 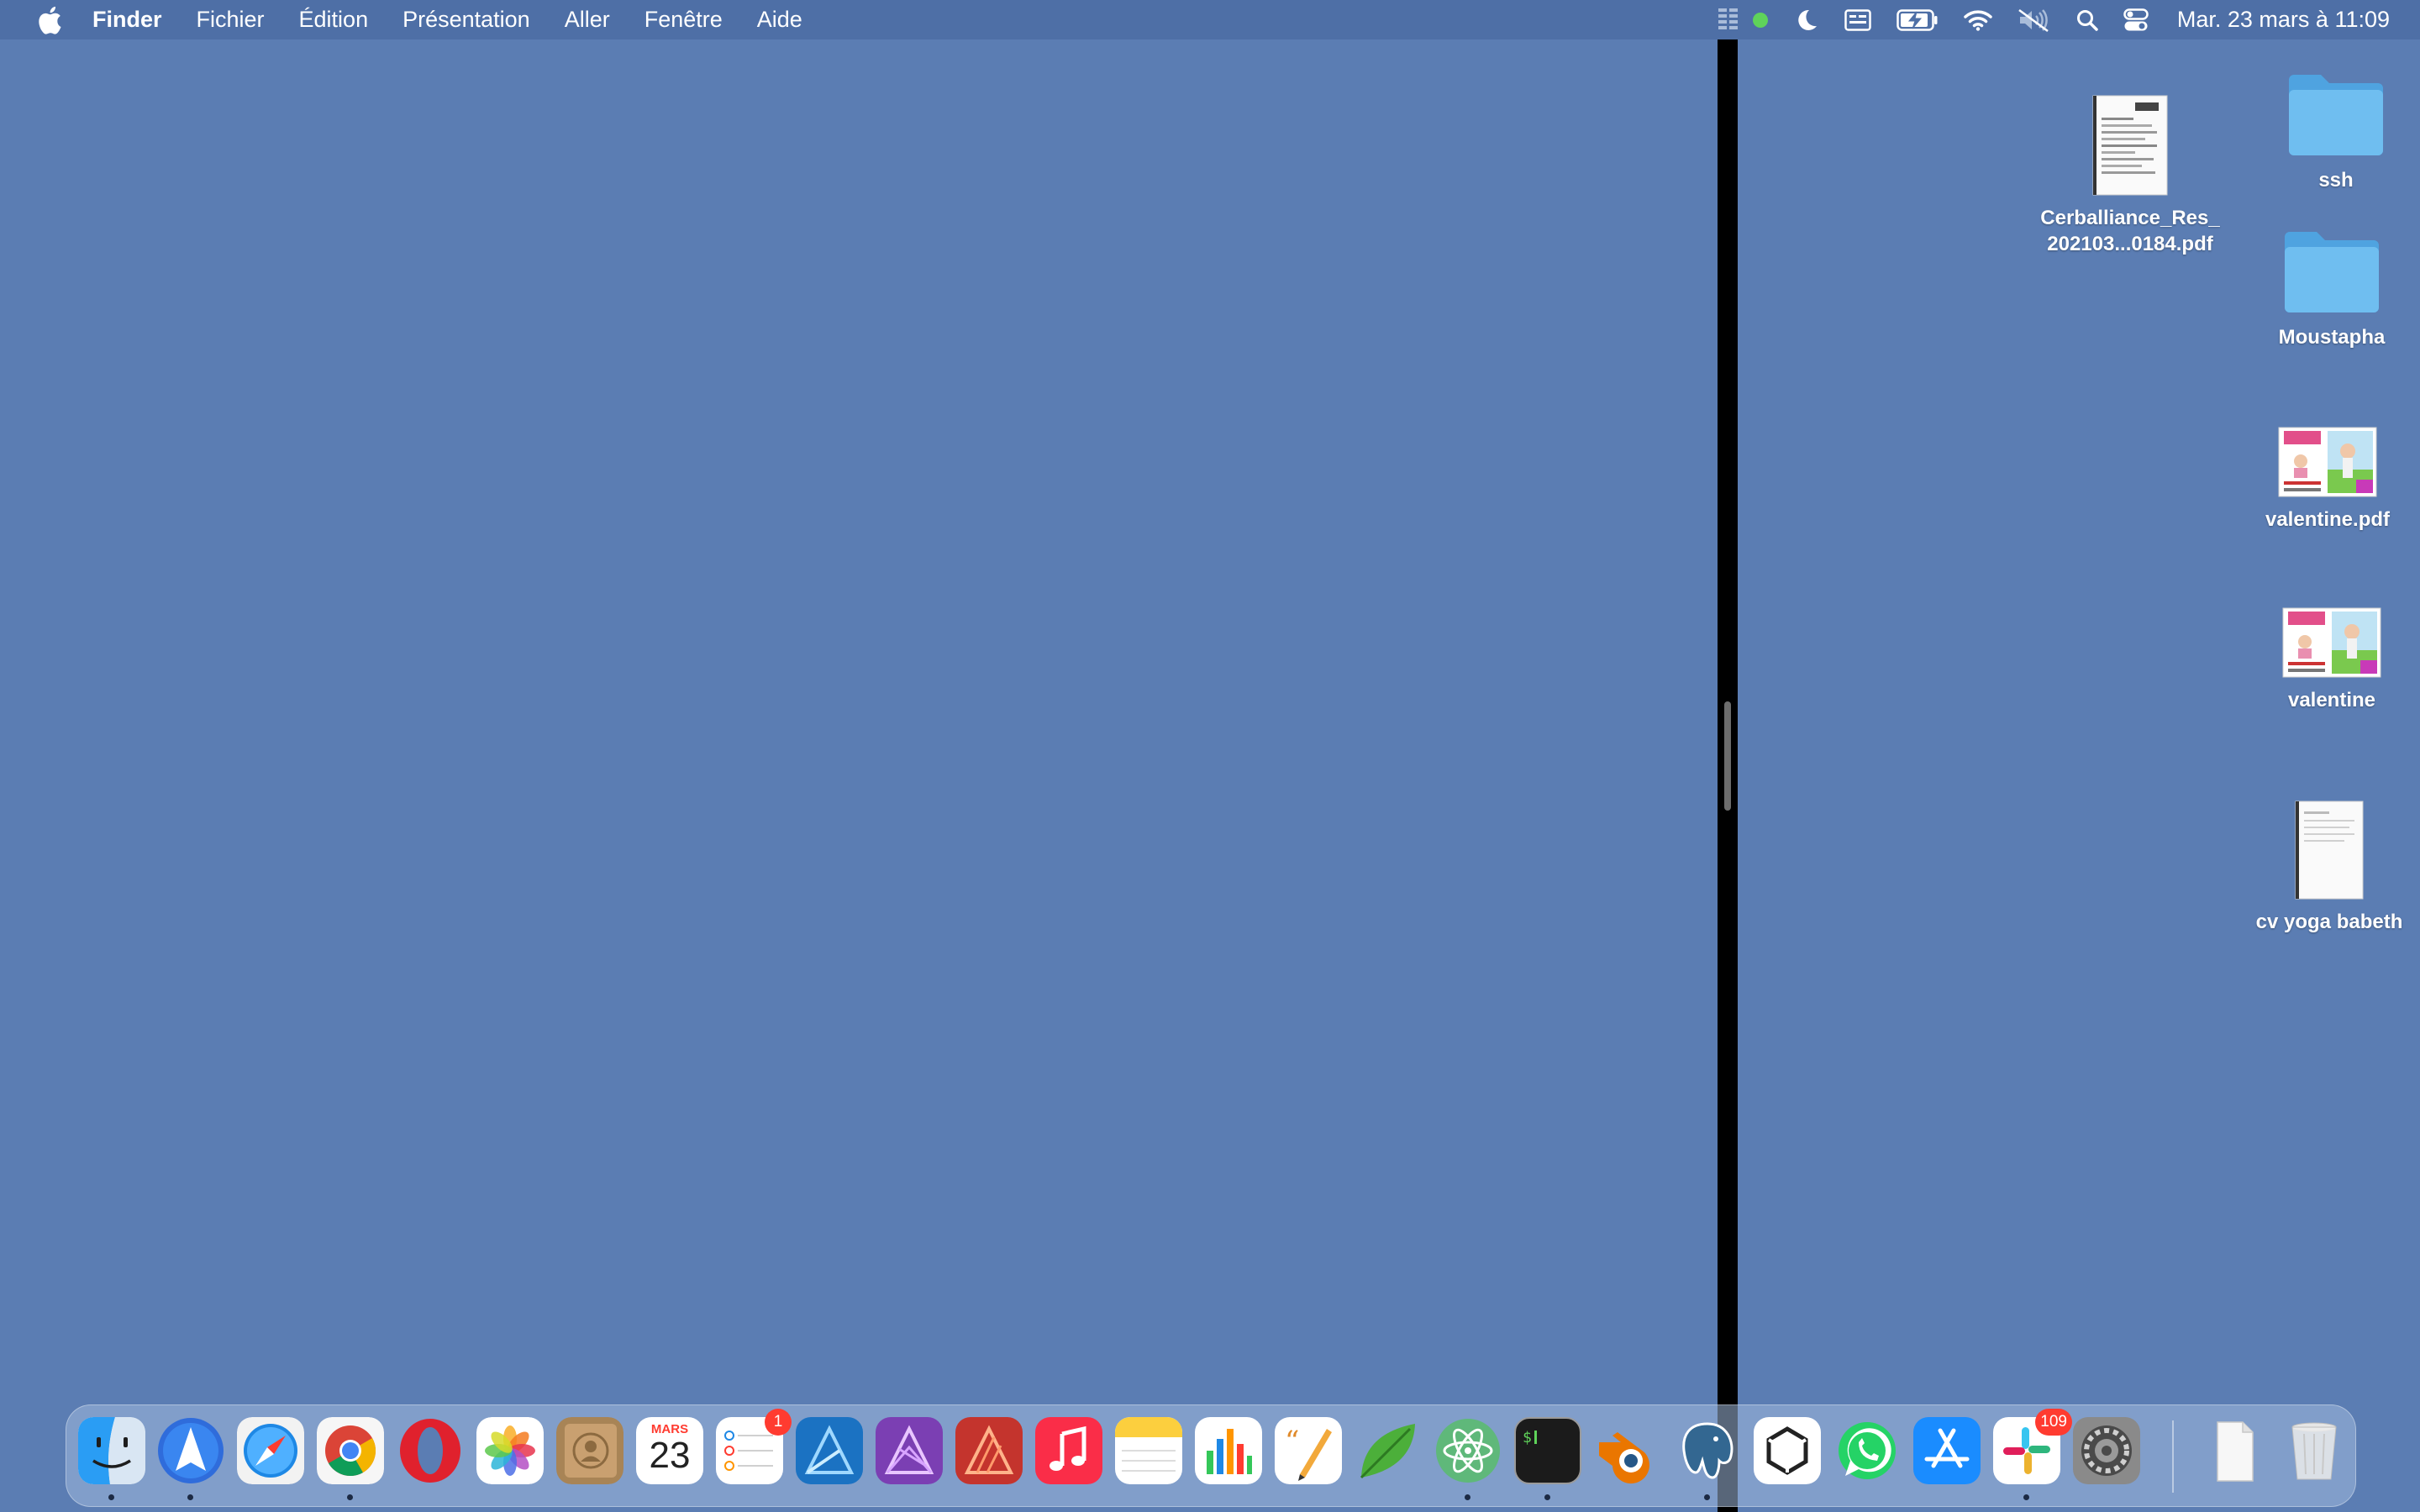 I want to click on dock-finder, so click(x=112, y=1450).